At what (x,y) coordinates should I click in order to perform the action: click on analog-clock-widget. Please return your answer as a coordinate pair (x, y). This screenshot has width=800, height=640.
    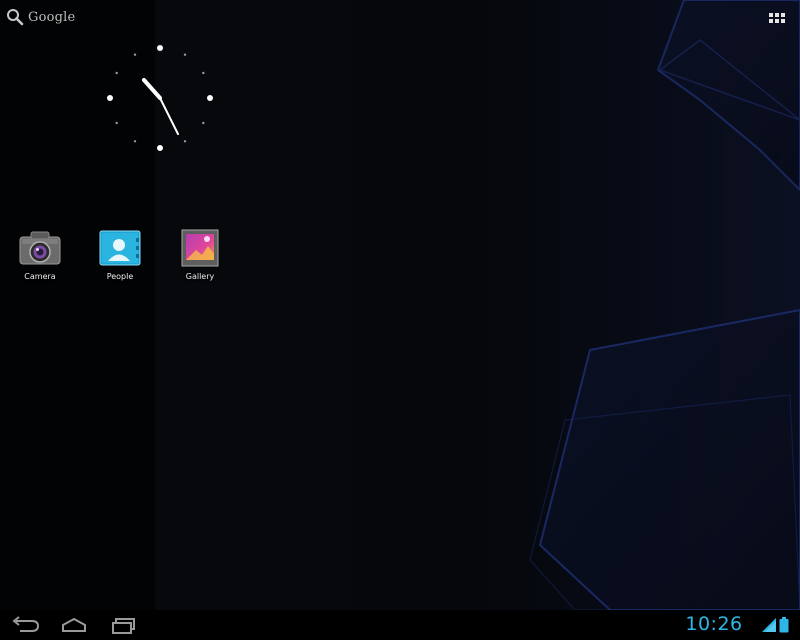
    Looking at the image, I should click on (160, 98).